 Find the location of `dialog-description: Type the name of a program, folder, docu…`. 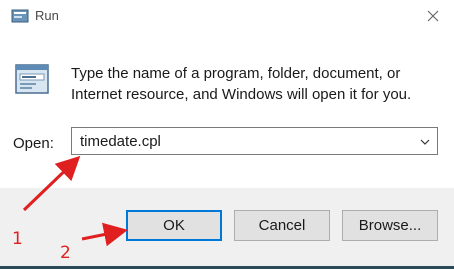

dialog-description: Type the name of a program, folder, docu… is located at coordinates (241, 84).